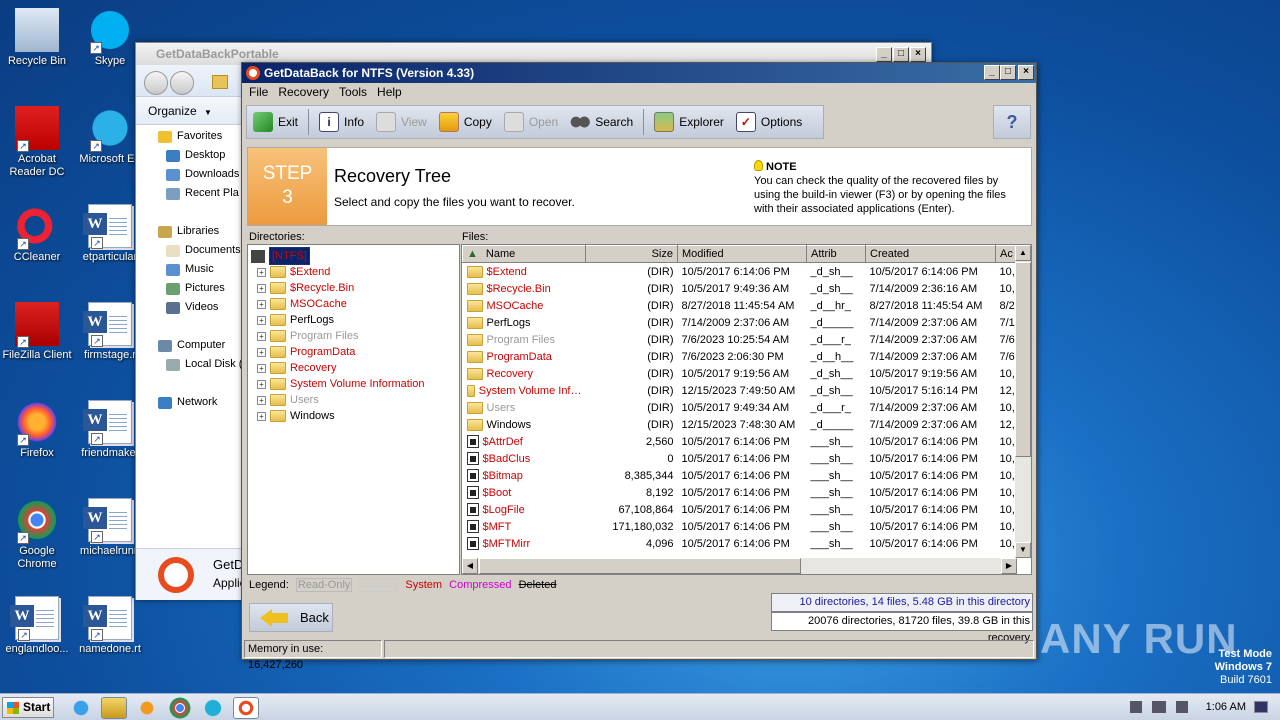  I want to click on tree-item: + Program Files, so click(355, 336).